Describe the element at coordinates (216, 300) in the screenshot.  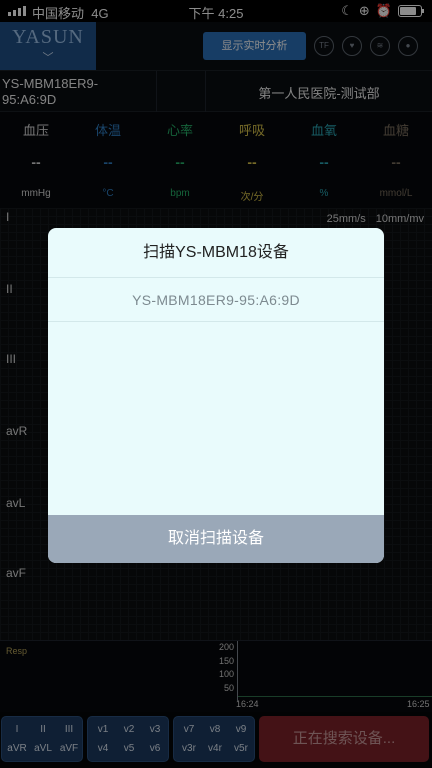
I see `device-list-item: YS-MBM18ER9-95:A6:9D` at that location.